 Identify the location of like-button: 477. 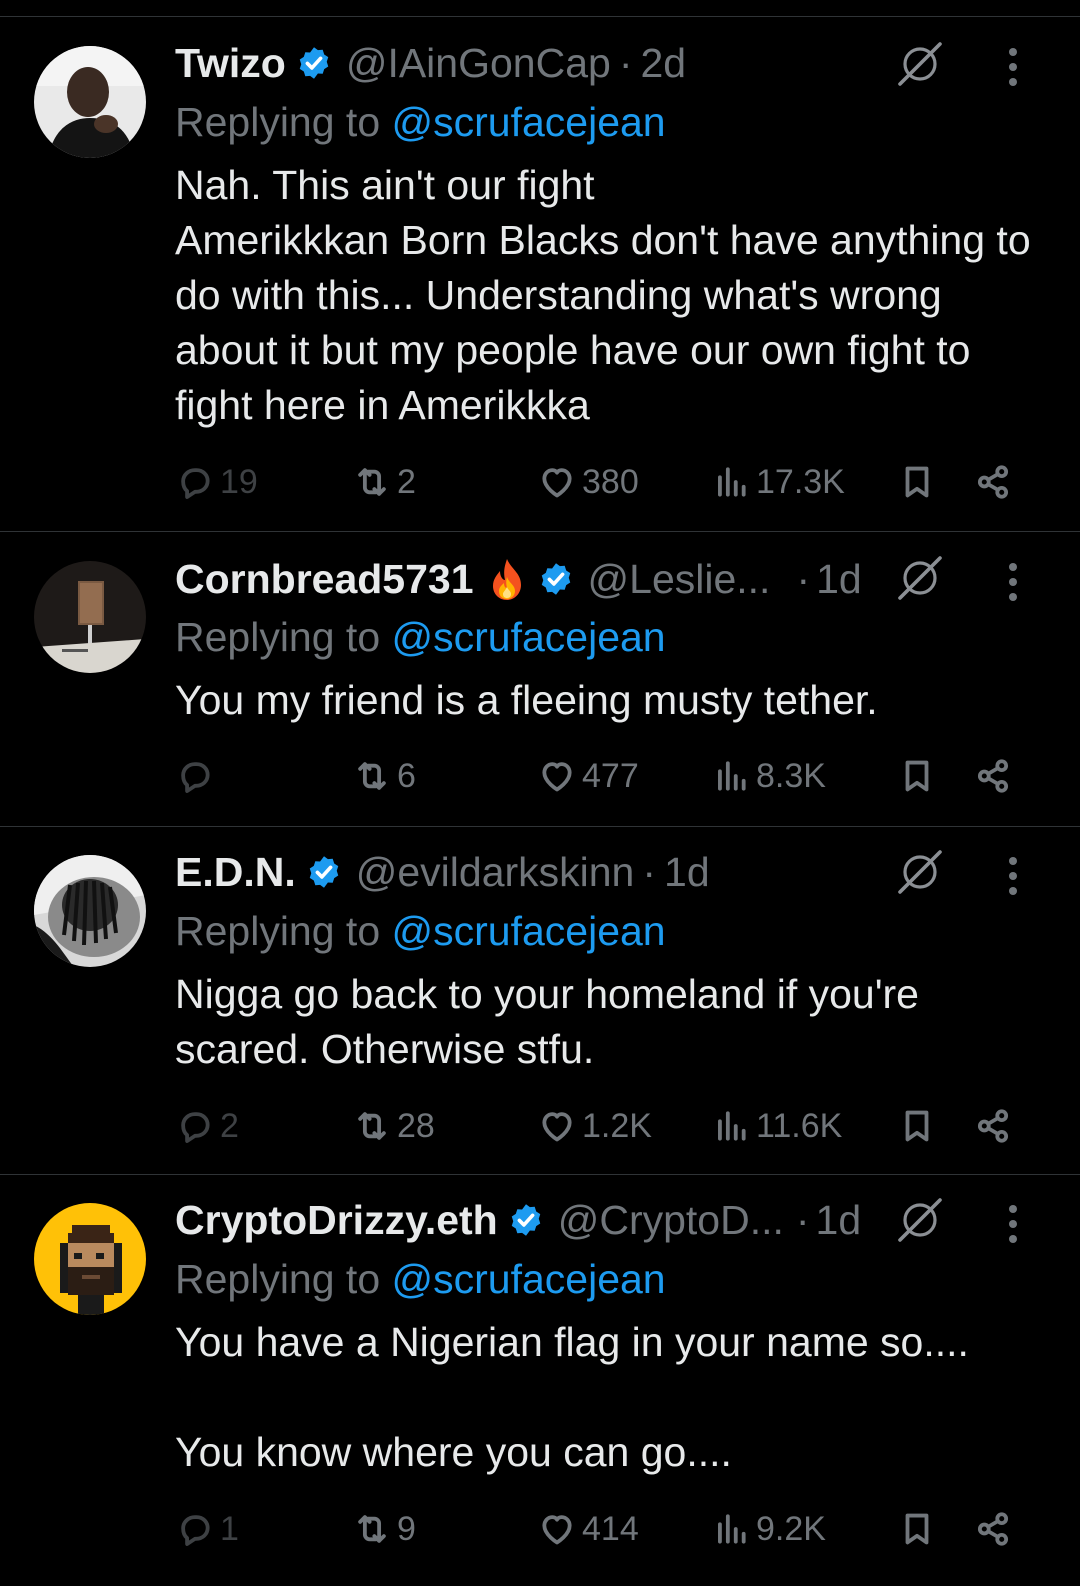
(588, 776).